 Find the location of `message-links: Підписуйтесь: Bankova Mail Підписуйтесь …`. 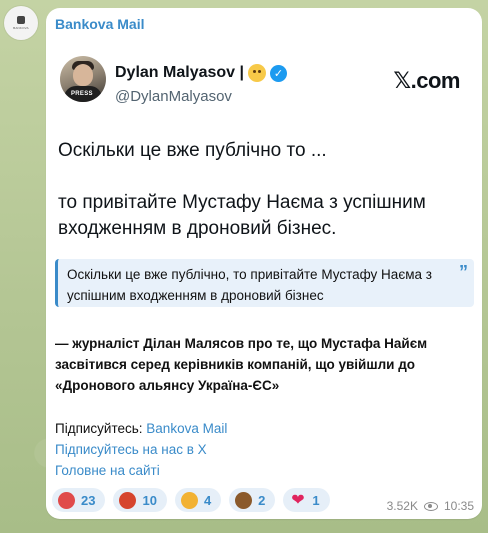

message-links: Підписуйтесь: Bankova Mail Підписуйтесь … is located at coordinates (141, 449).